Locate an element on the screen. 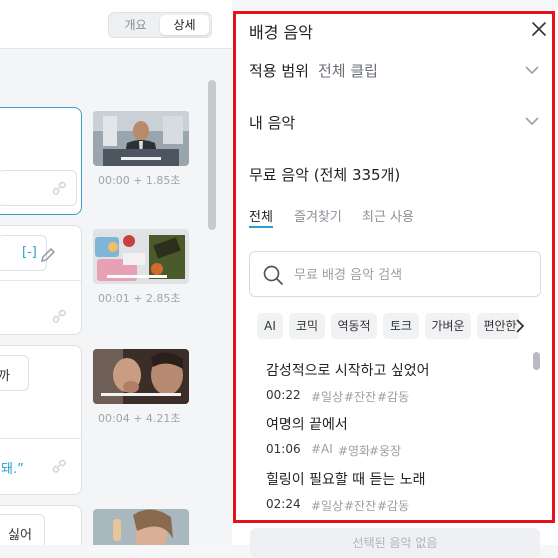  track-tag: #AI is located at coordinates (322, 449).